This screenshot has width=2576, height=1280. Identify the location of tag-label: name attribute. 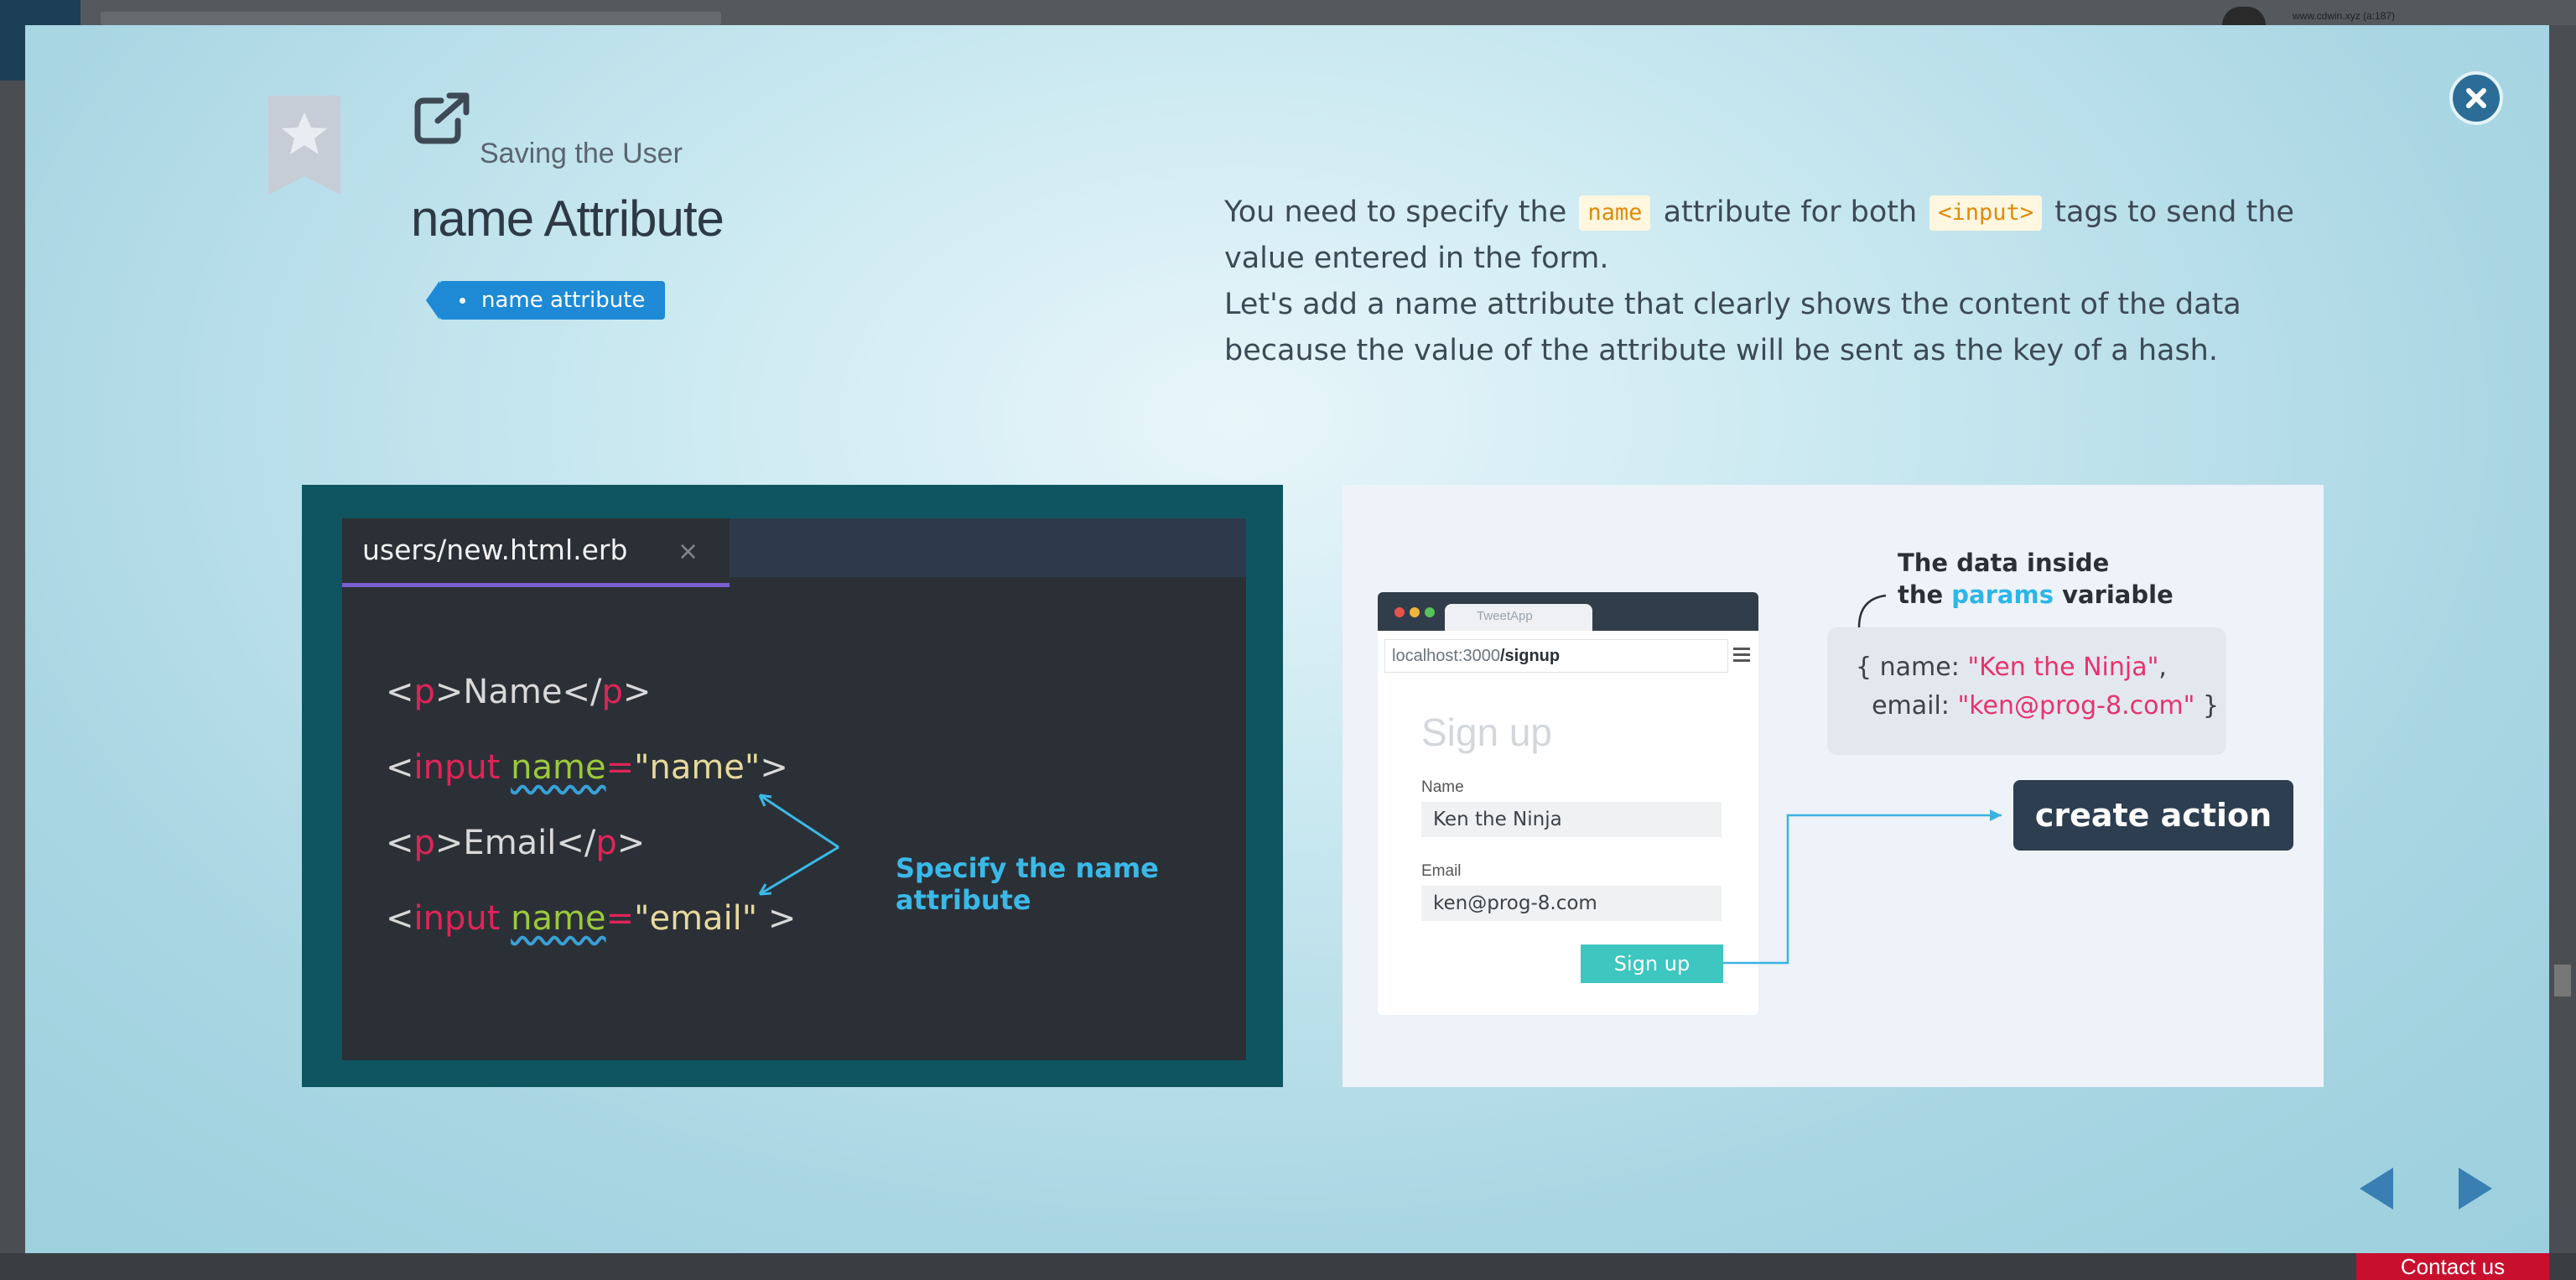
(563, 300).